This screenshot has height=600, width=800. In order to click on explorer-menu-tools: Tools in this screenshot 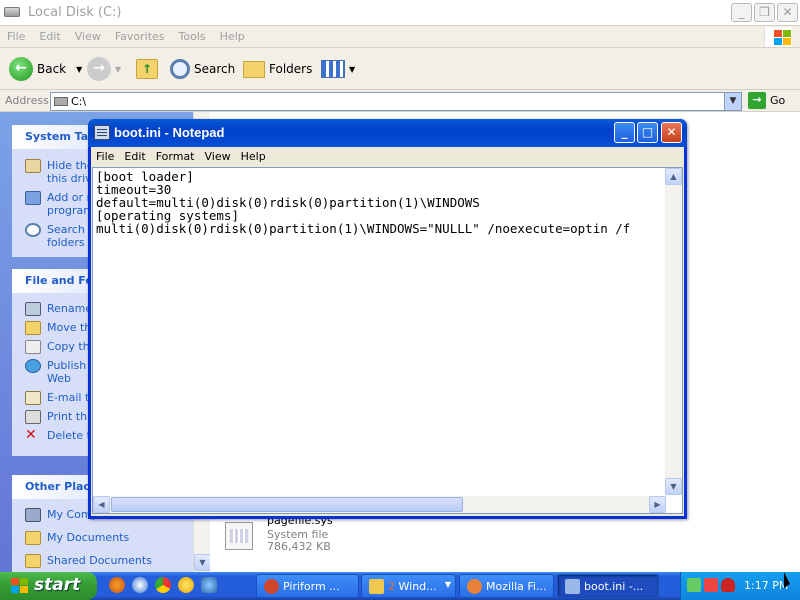, I will do `click(192, 36)`.